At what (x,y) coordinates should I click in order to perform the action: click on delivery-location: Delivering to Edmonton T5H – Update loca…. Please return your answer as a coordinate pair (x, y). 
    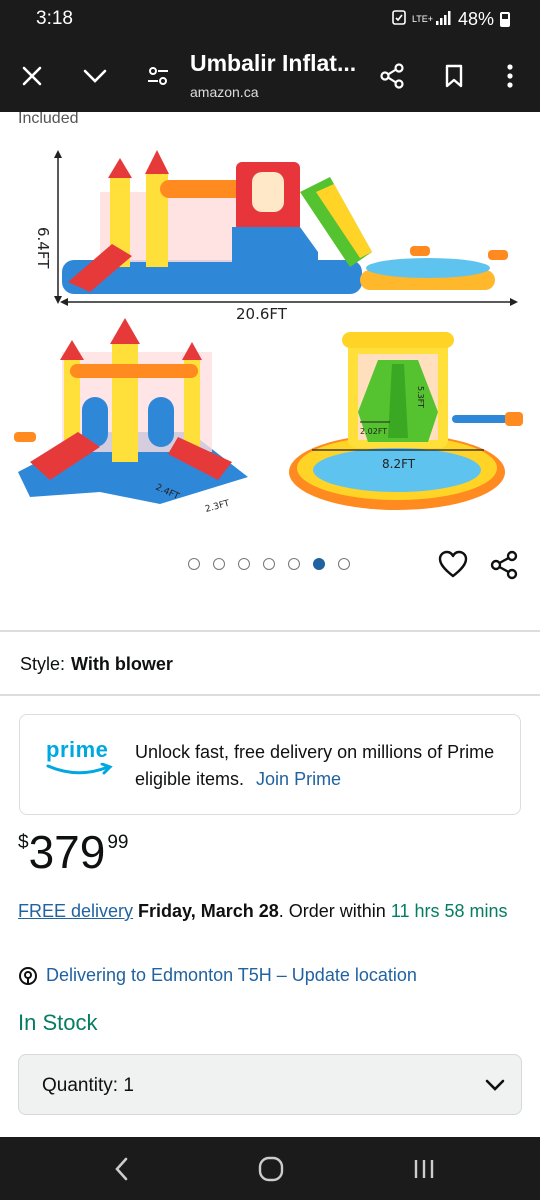
    Looking at the image, I should click on (217, 975).